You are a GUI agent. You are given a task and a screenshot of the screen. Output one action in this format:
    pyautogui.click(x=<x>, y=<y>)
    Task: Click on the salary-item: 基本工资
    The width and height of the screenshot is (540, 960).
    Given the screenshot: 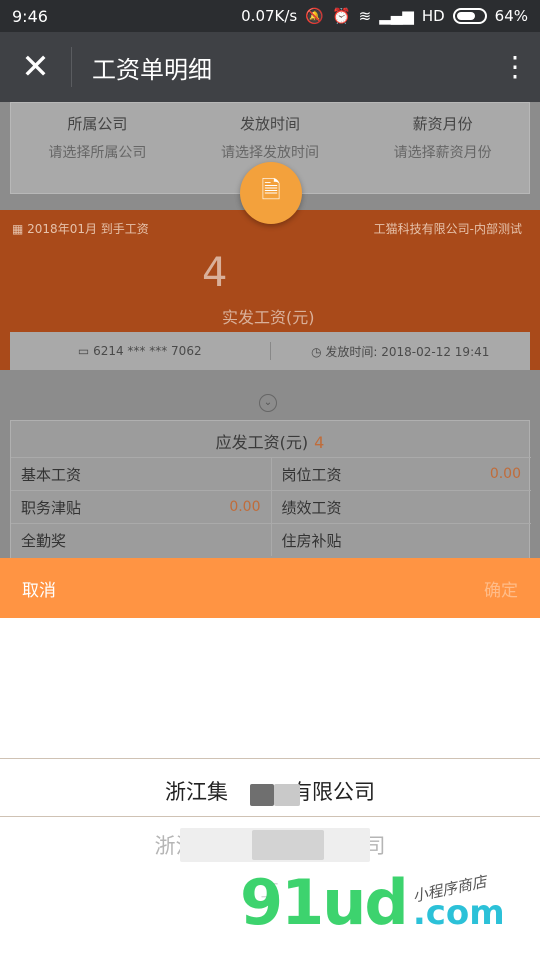 What is the action you would take?
    pyautogui.click(x=141, y=474)
    